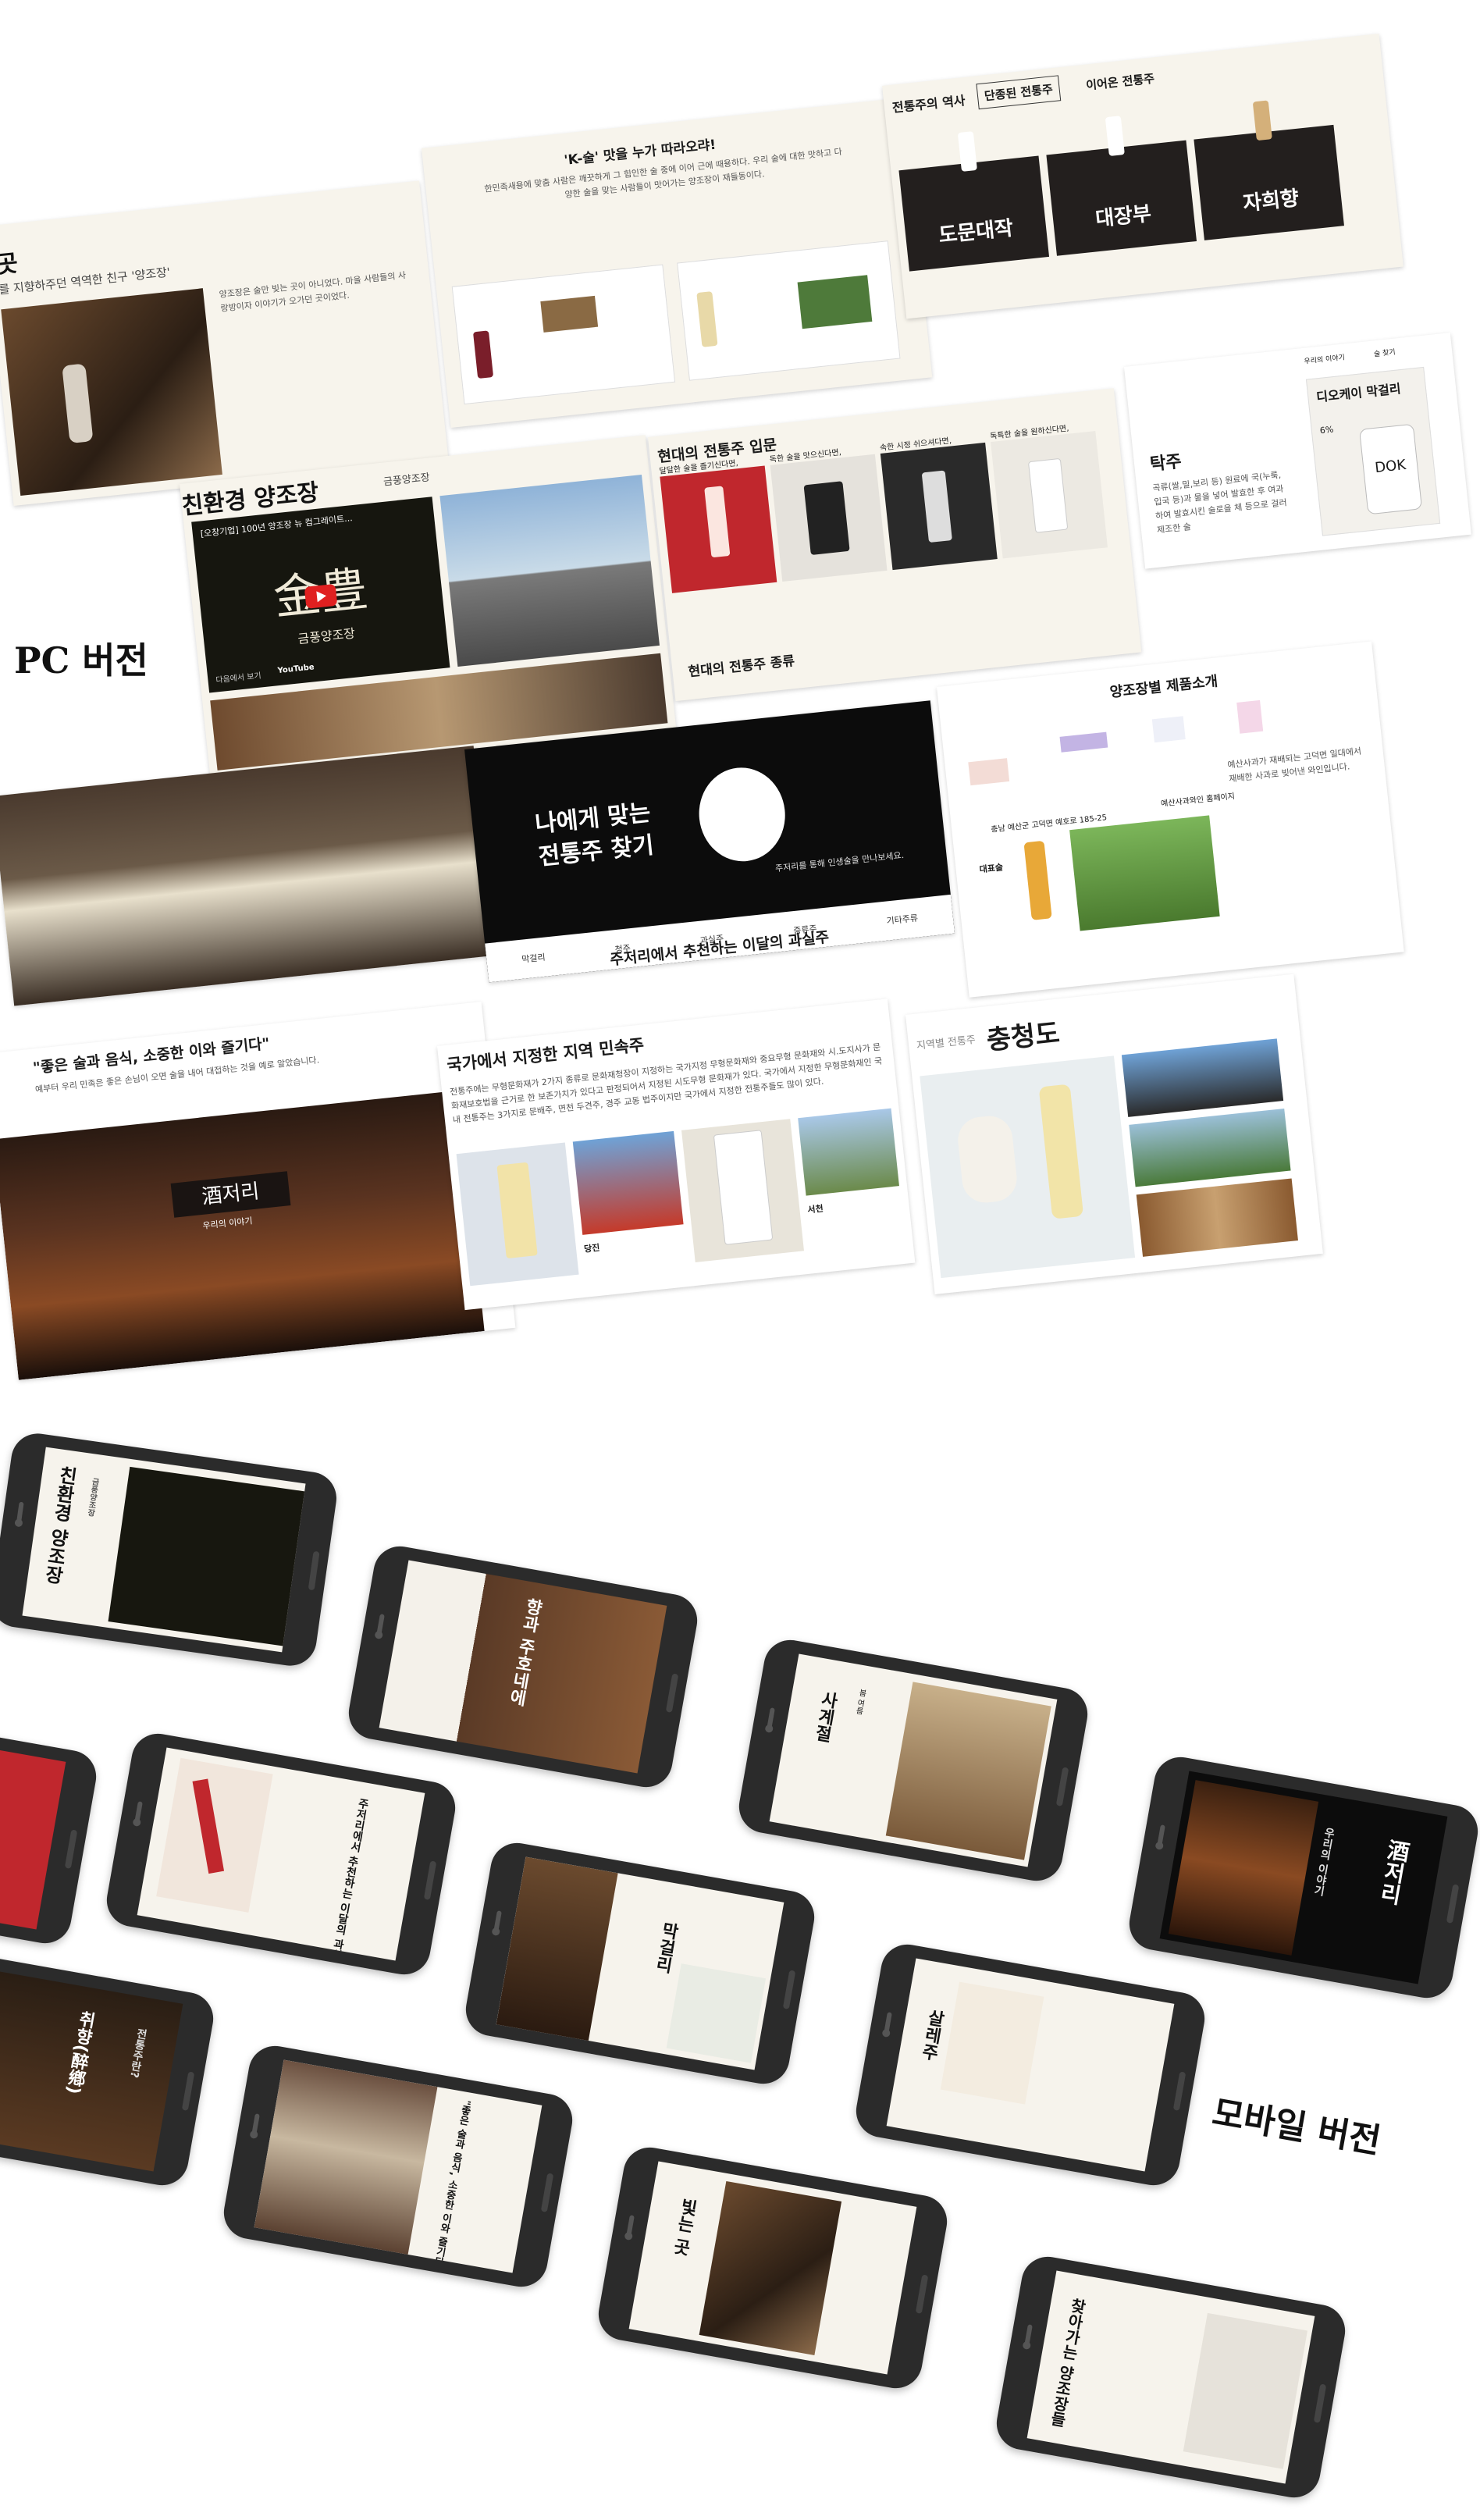  I want to click on history-panel: 전통주의 역사 단종된 전통주 이어온 전통주 도문대작 대장부 자희향, so click(1143, 176).